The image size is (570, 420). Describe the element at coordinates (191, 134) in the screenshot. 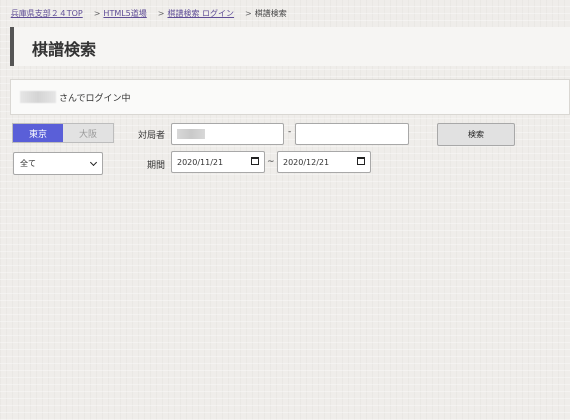

I see `redacted-opponent-name` at that location.